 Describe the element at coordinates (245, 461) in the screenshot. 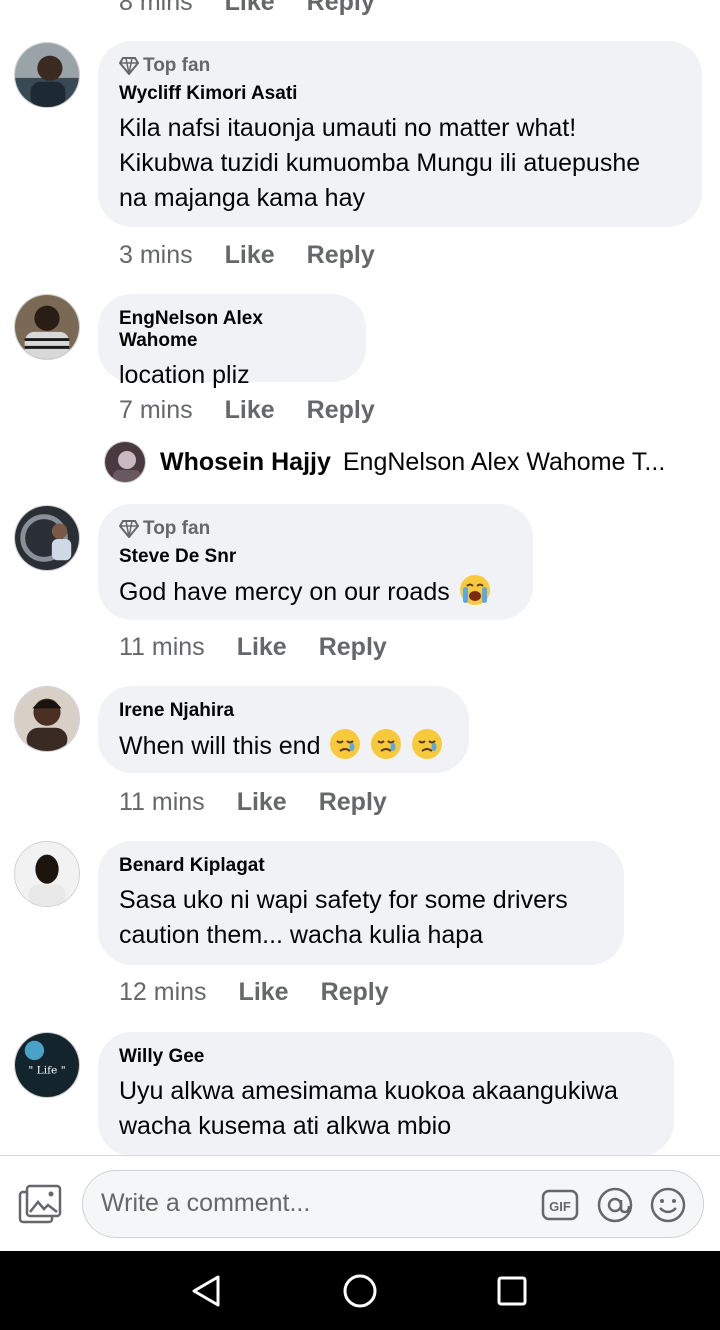

I see `reply-author-name: Whosein Hajjy` at that location.